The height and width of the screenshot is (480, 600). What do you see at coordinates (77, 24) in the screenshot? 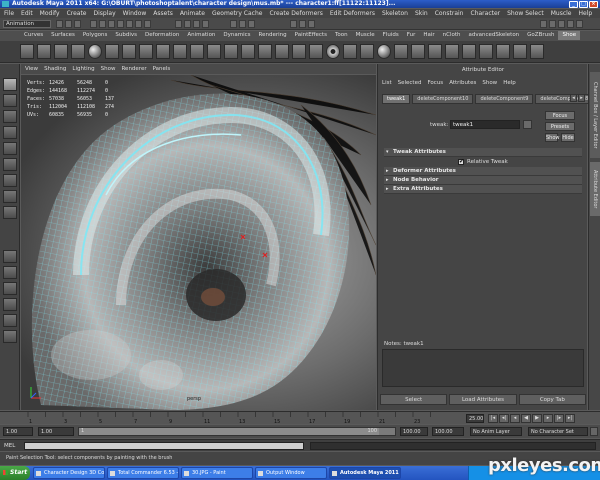
I see `save-scene-icon` at bounding box center [77, 24].